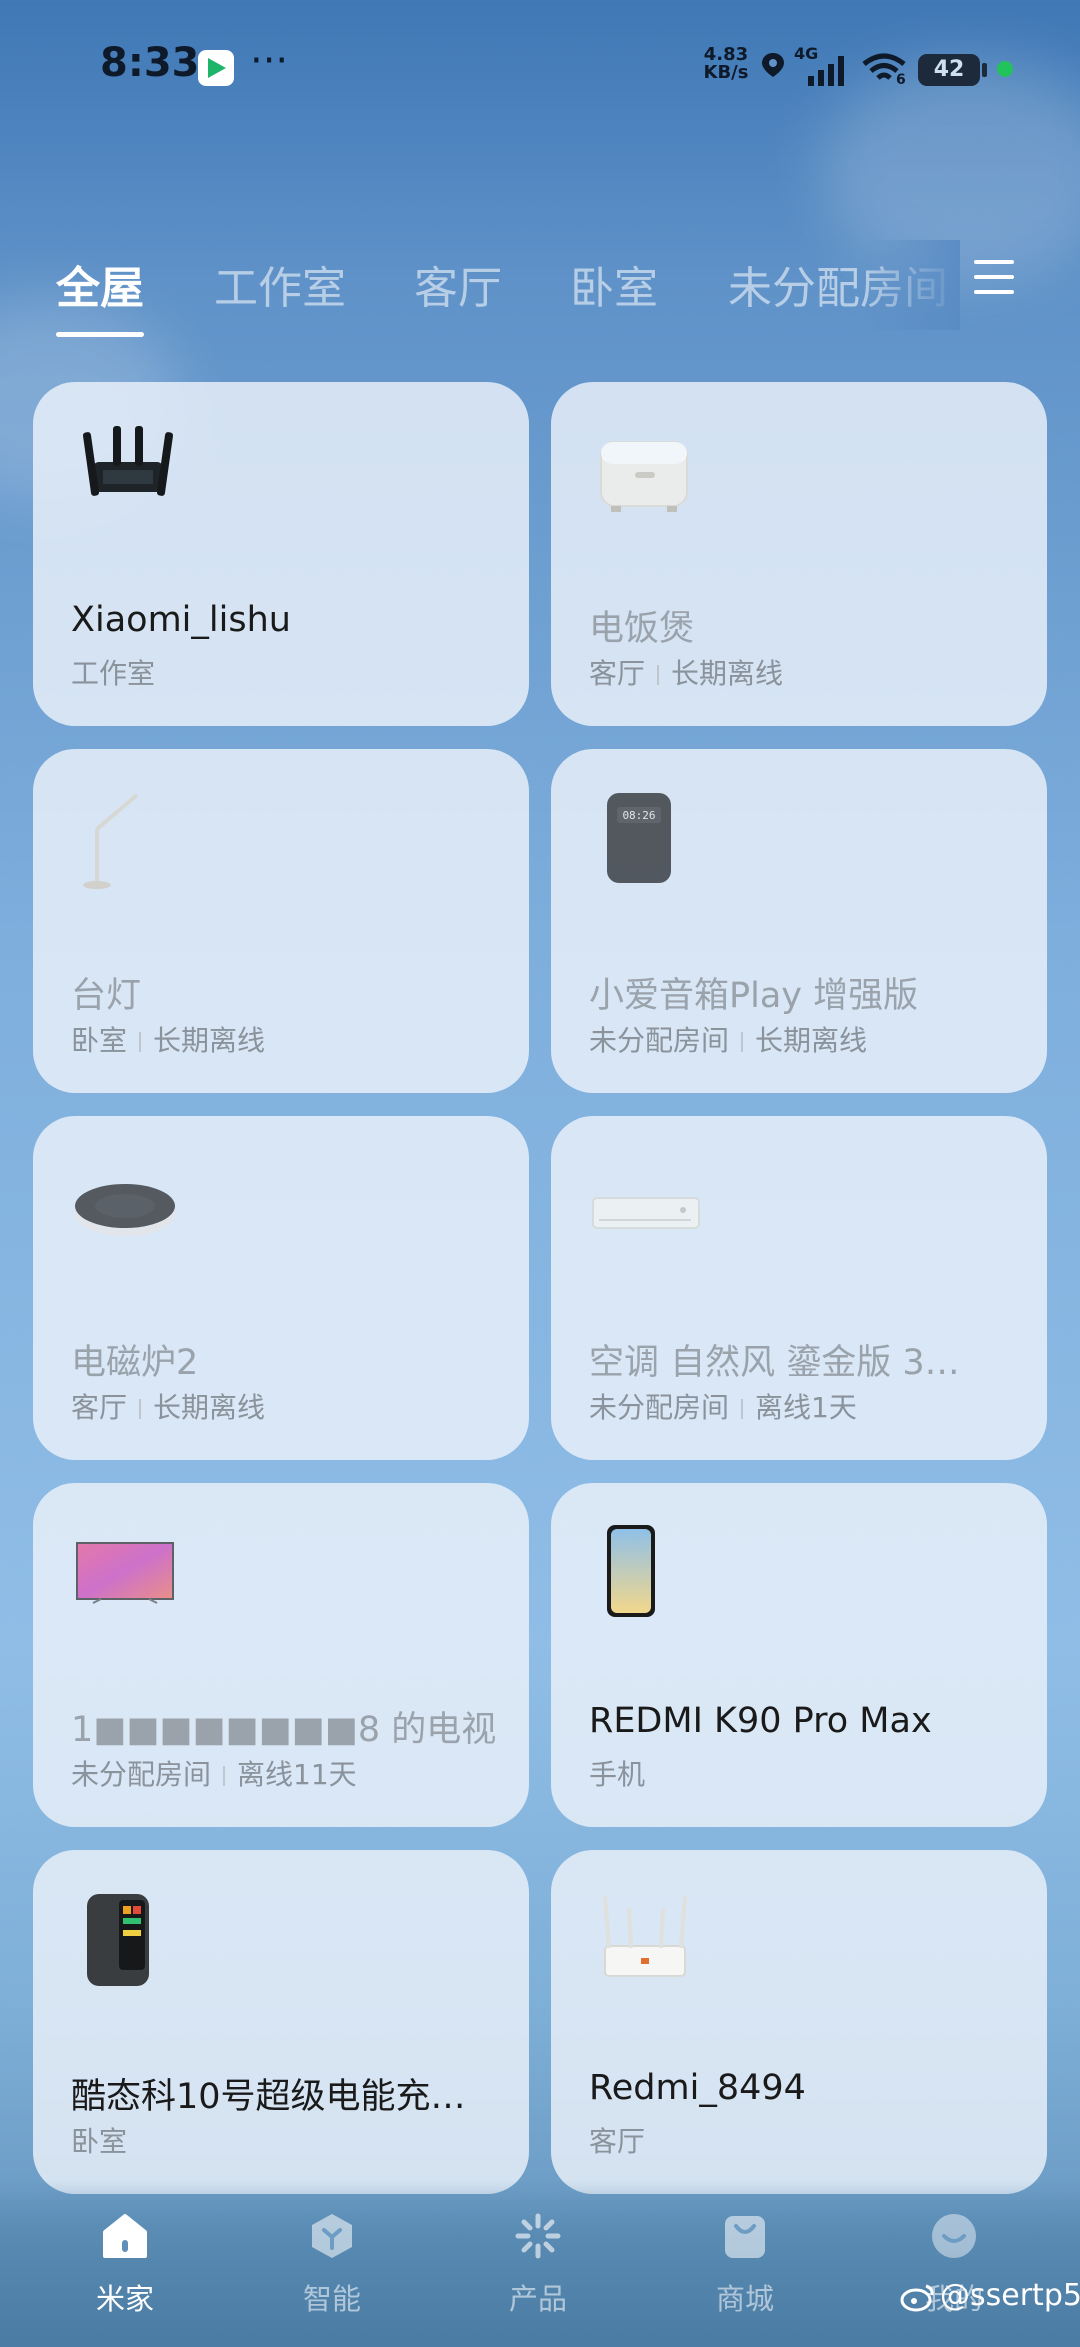 The width and height of the screenshot is (1080, 2347). What do you see at coordinates (281, 1655) in the screenshot?
I see `device-card: 1■■■■■■■■8 的电视 未分配房间 离线11天` at bounding box center [281, 1655].